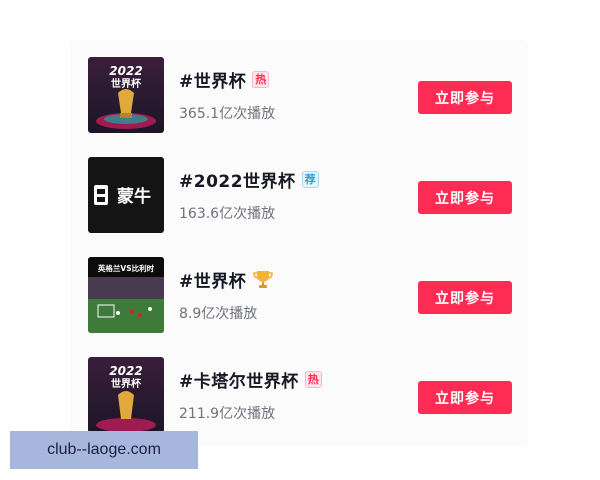  I want to click on trophy-icon, so click(263, 279).